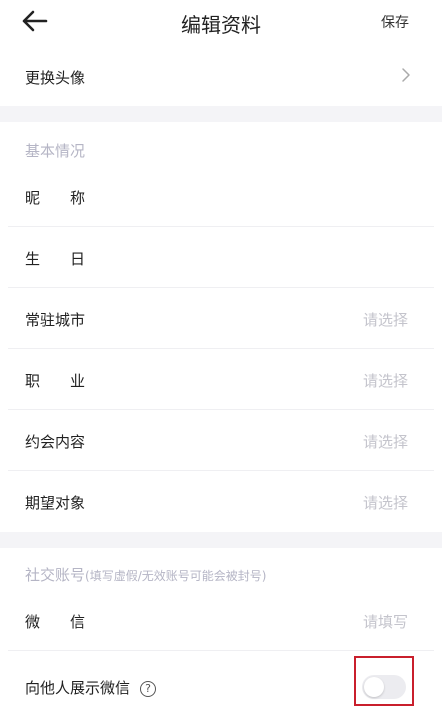 This screenshot has width=442, height=720. Describe the element at coordinates (55, 259) in the screenshot. I see `birthday-label: 生 日` at that location.